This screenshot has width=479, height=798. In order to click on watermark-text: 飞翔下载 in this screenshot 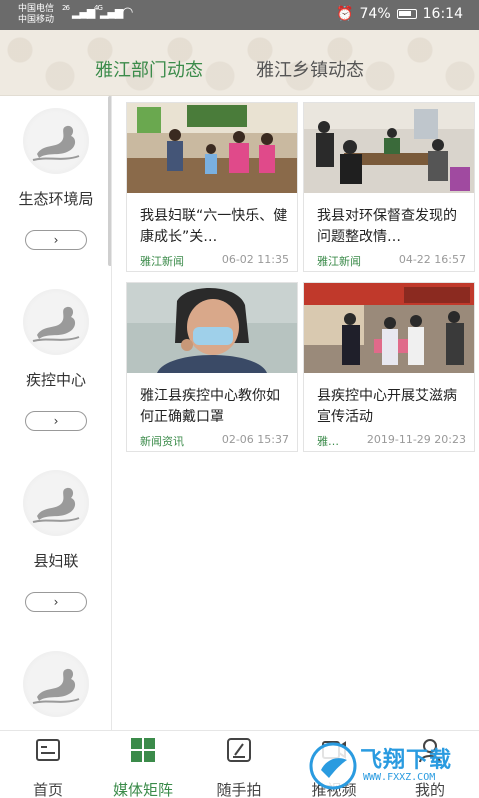, I will do `click(406, 760)`.